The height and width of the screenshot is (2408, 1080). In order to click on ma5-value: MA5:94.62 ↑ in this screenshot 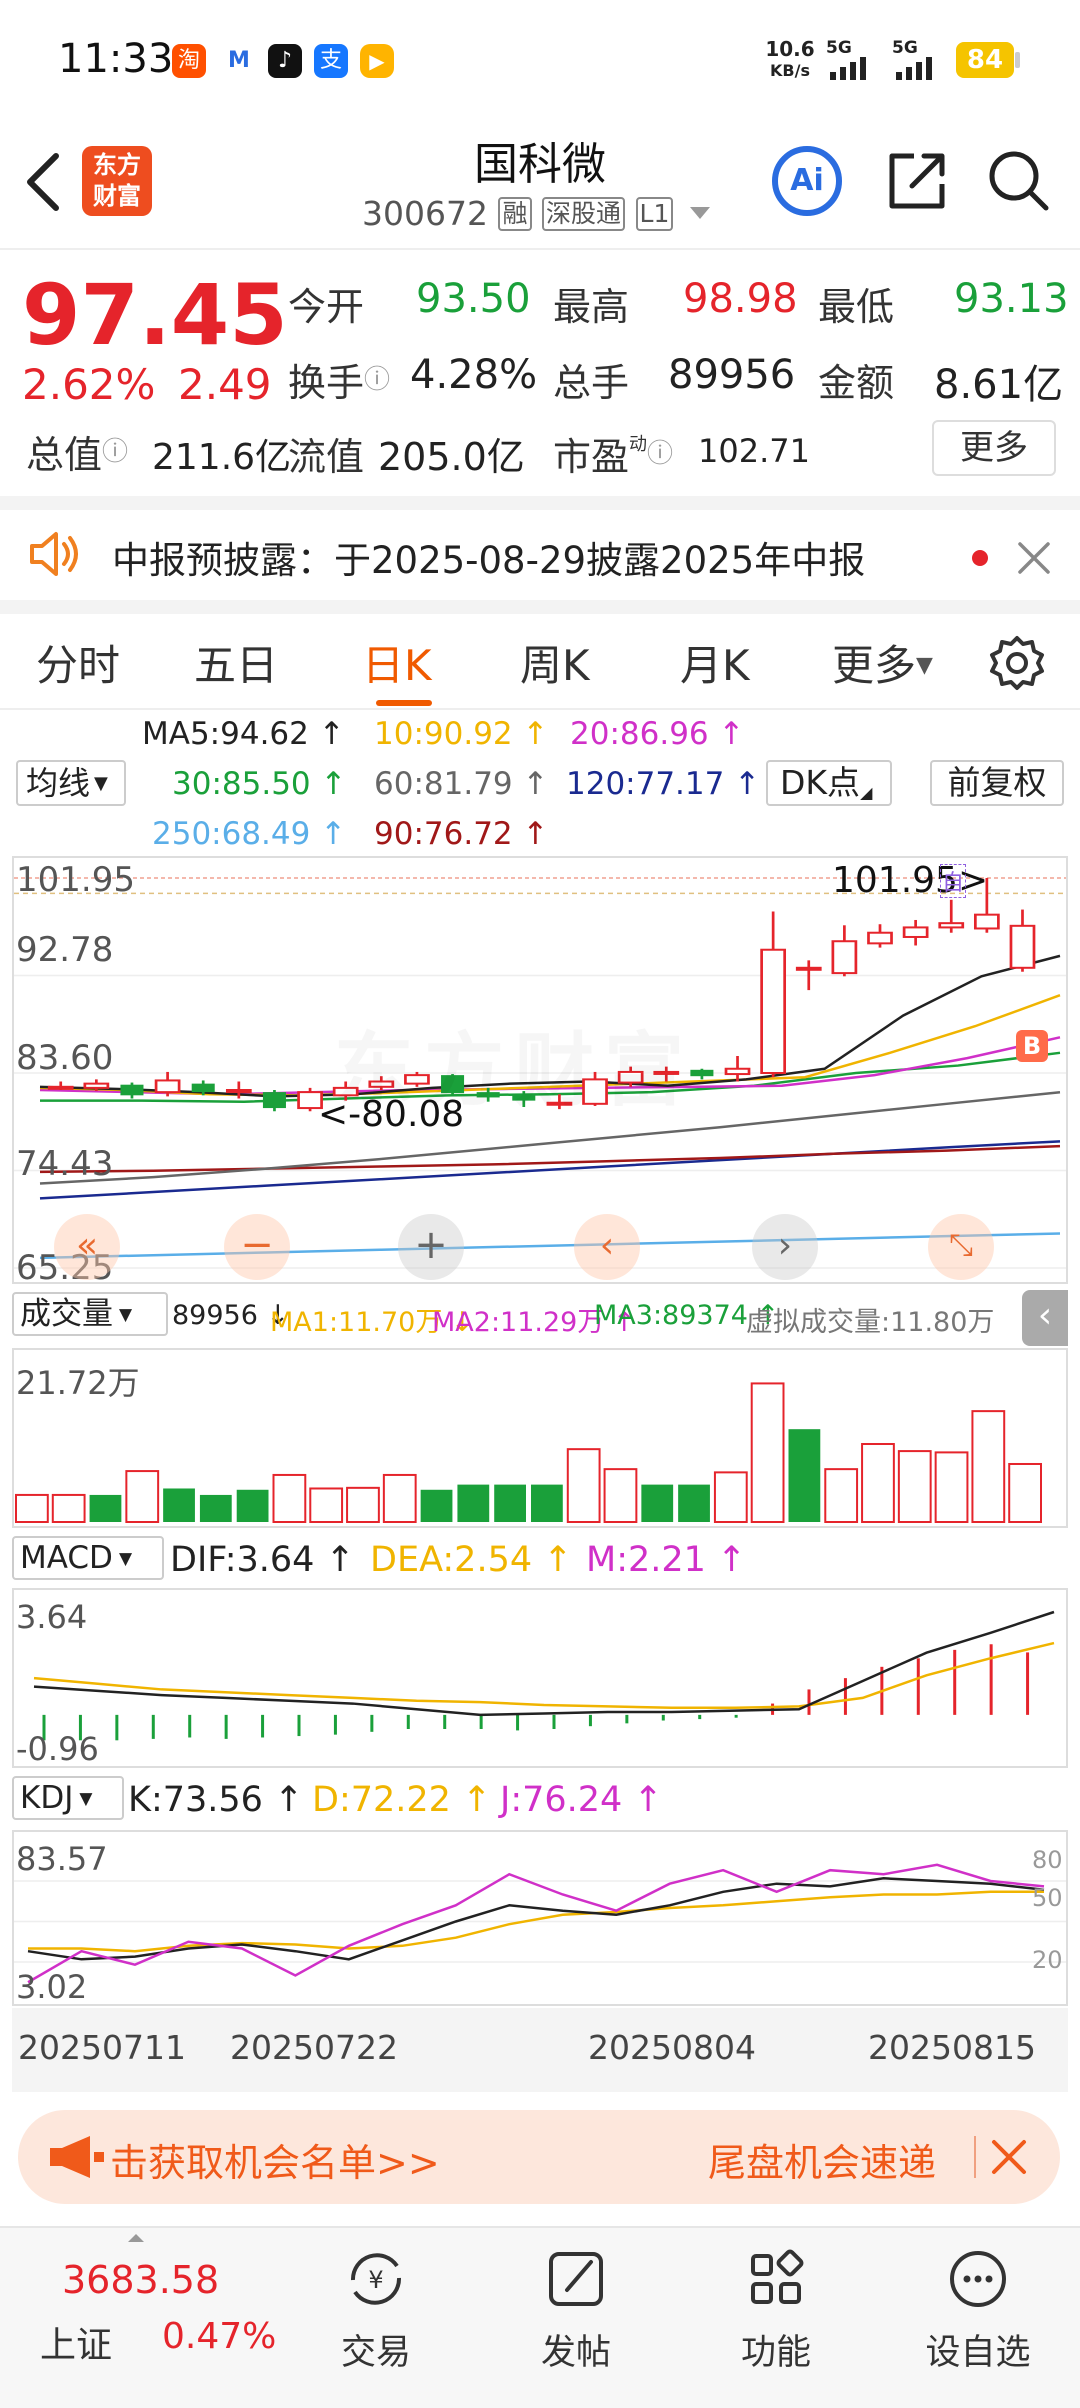, I will do `click(243, 734)`.